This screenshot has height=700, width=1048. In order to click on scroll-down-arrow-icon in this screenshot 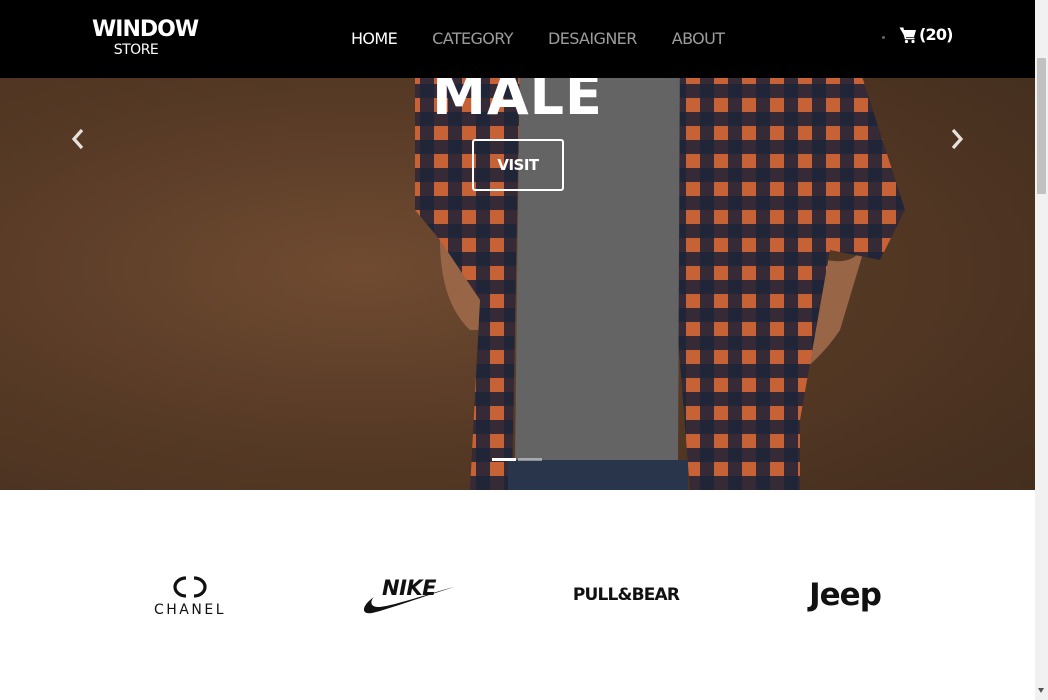, I will do `click(1041, 690)`.